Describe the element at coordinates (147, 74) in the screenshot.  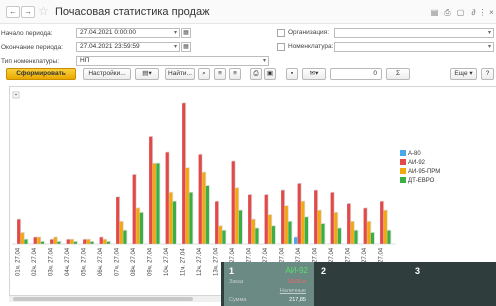
I see `variants-icon: ▤▾` at that location.